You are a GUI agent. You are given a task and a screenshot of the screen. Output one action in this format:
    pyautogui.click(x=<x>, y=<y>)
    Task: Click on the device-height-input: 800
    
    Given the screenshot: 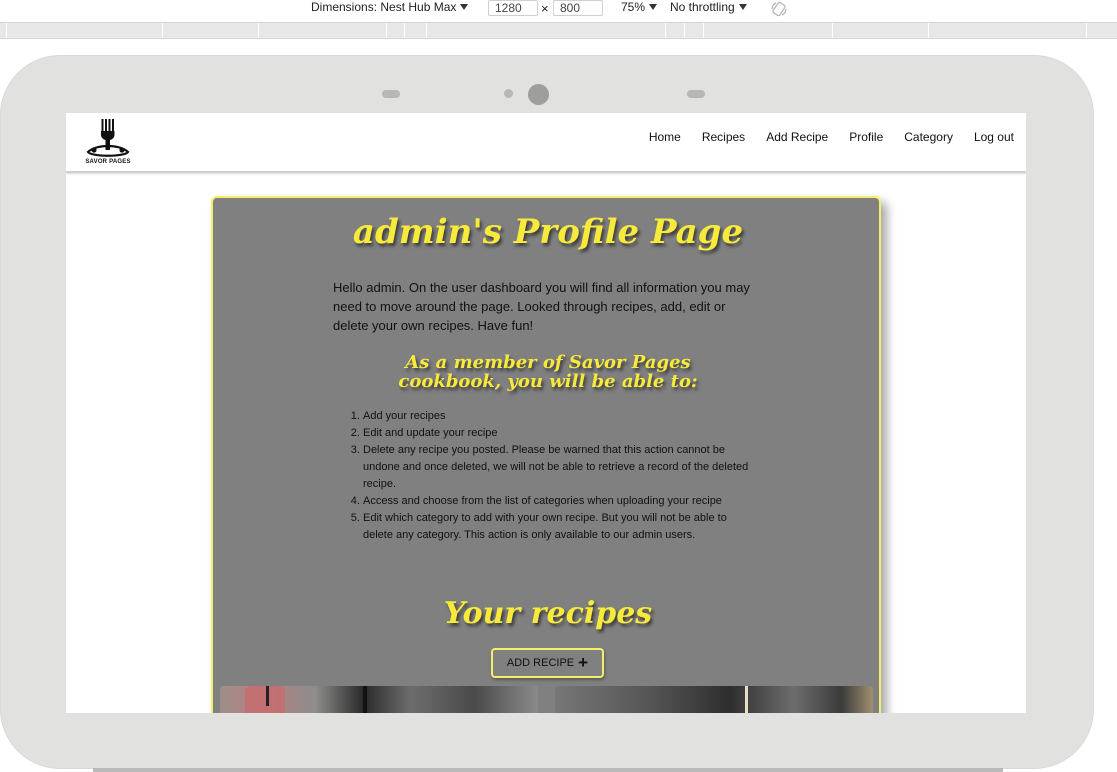 What is the action you would take?
    pyautogui.click(x=578, y=8)
    